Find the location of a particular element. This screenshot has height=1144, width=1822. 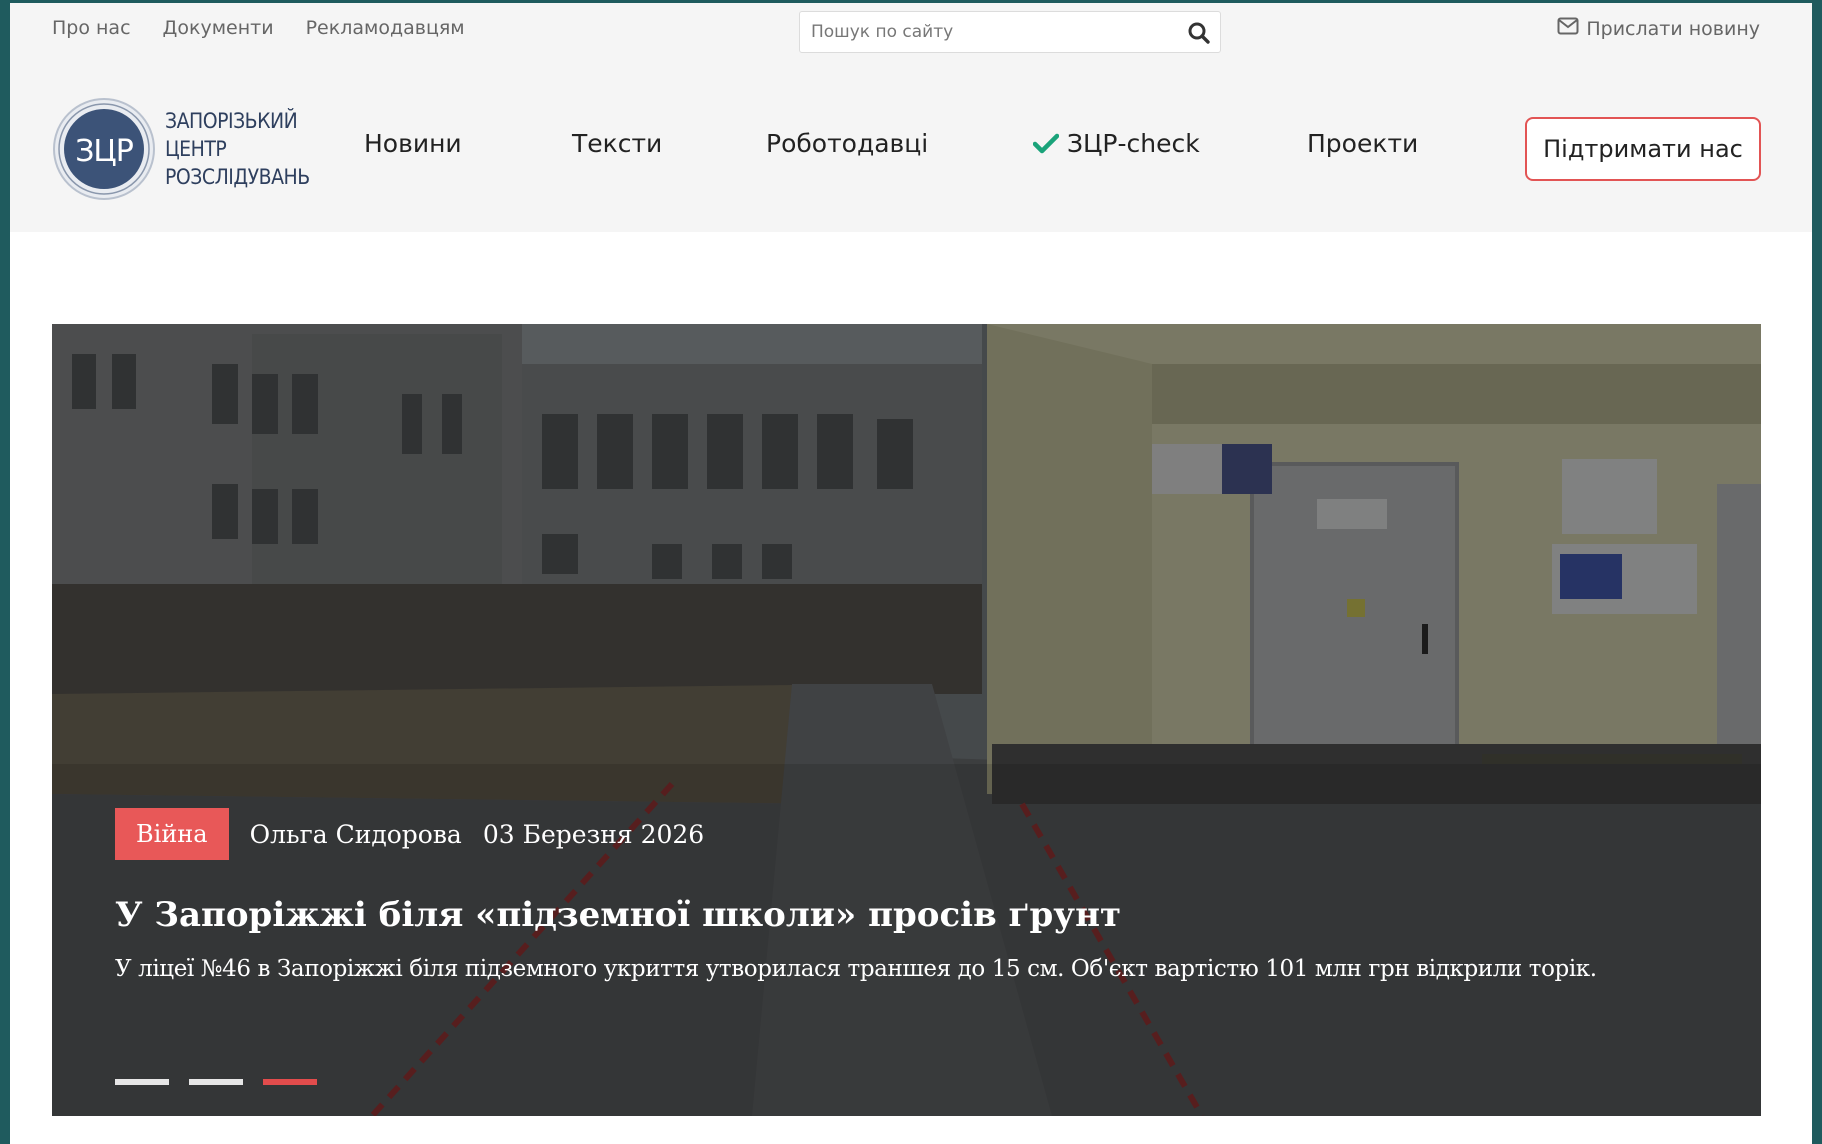

nav-texts: Тексти is located at coordinates (617, 143).